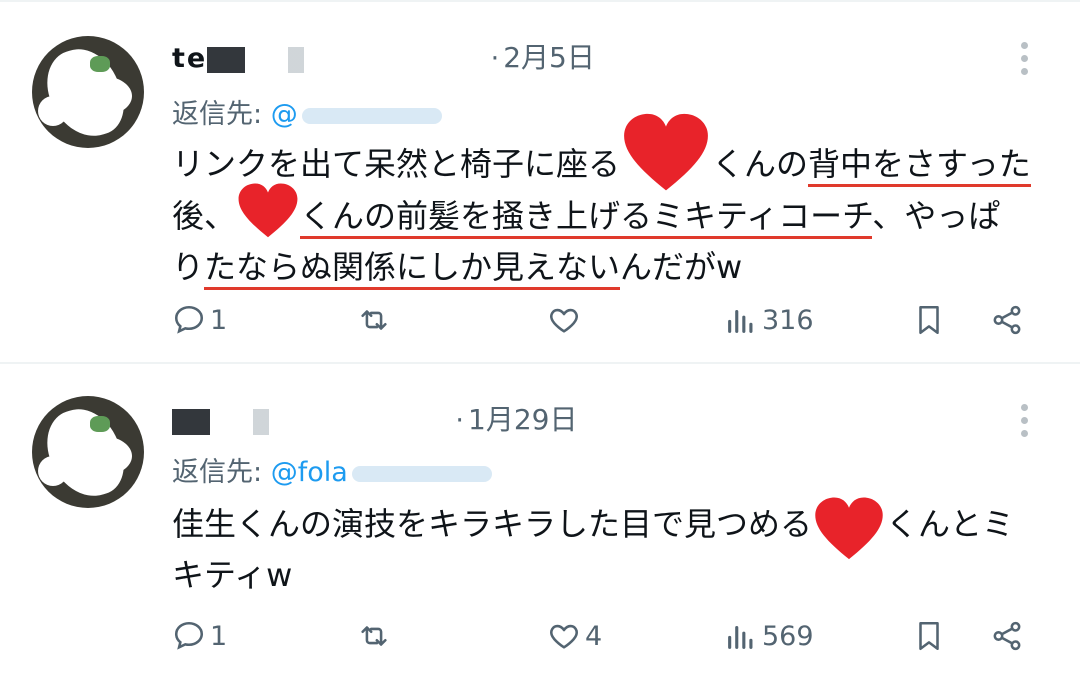 The height and width of the screenshot is (681, 1080). I want to click on text-line: キティw, so click(232, 575).